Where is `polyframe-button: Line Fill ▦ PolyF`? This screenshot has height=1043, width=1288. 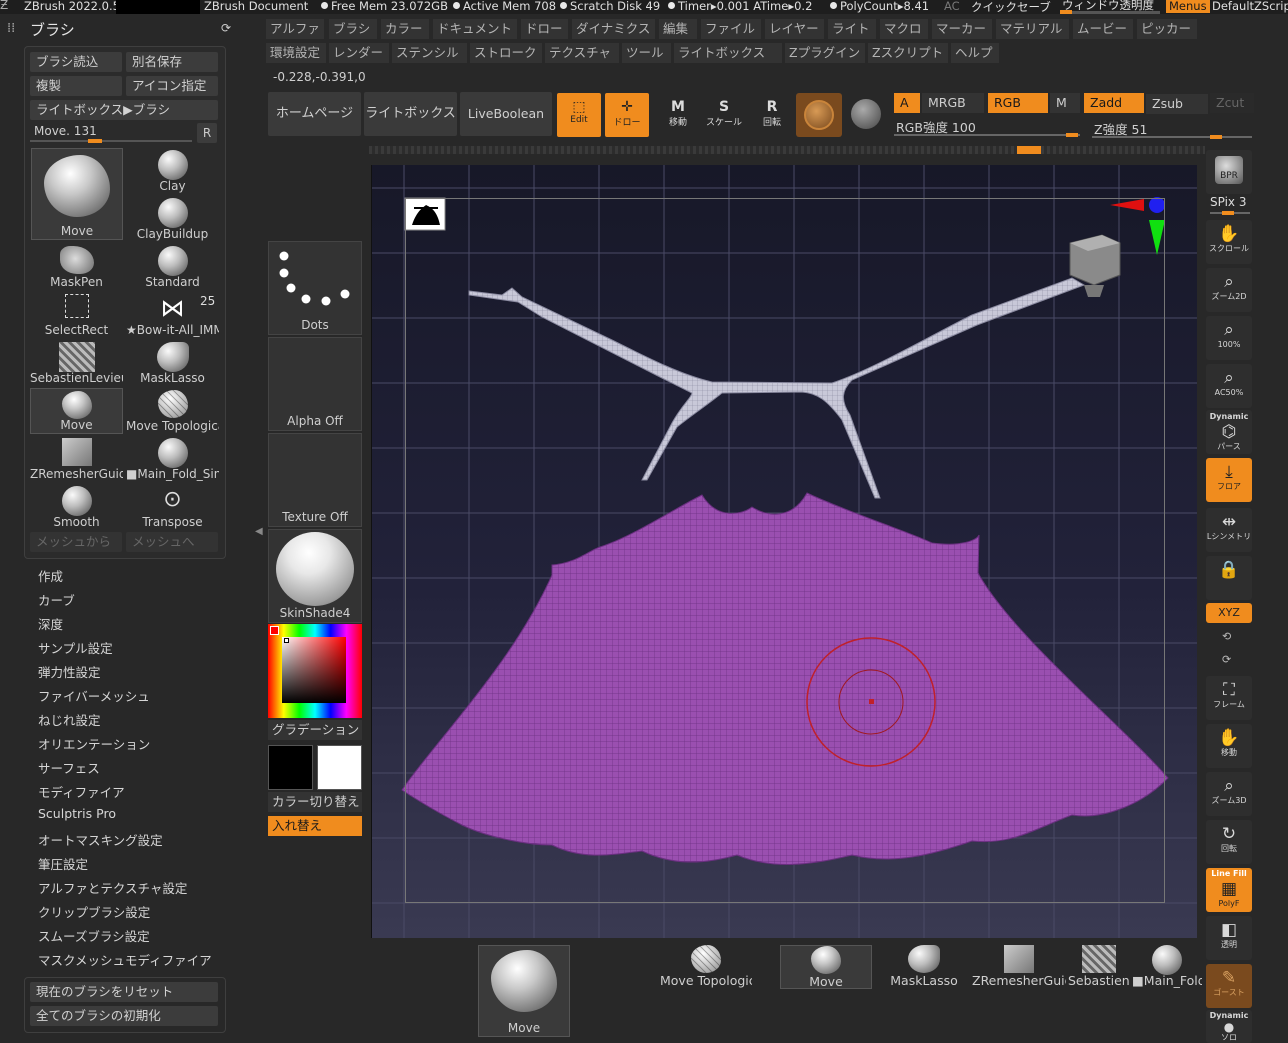 polyframe-button: Line Fill ▦ PolyF is located at coordinates (1229, 890).